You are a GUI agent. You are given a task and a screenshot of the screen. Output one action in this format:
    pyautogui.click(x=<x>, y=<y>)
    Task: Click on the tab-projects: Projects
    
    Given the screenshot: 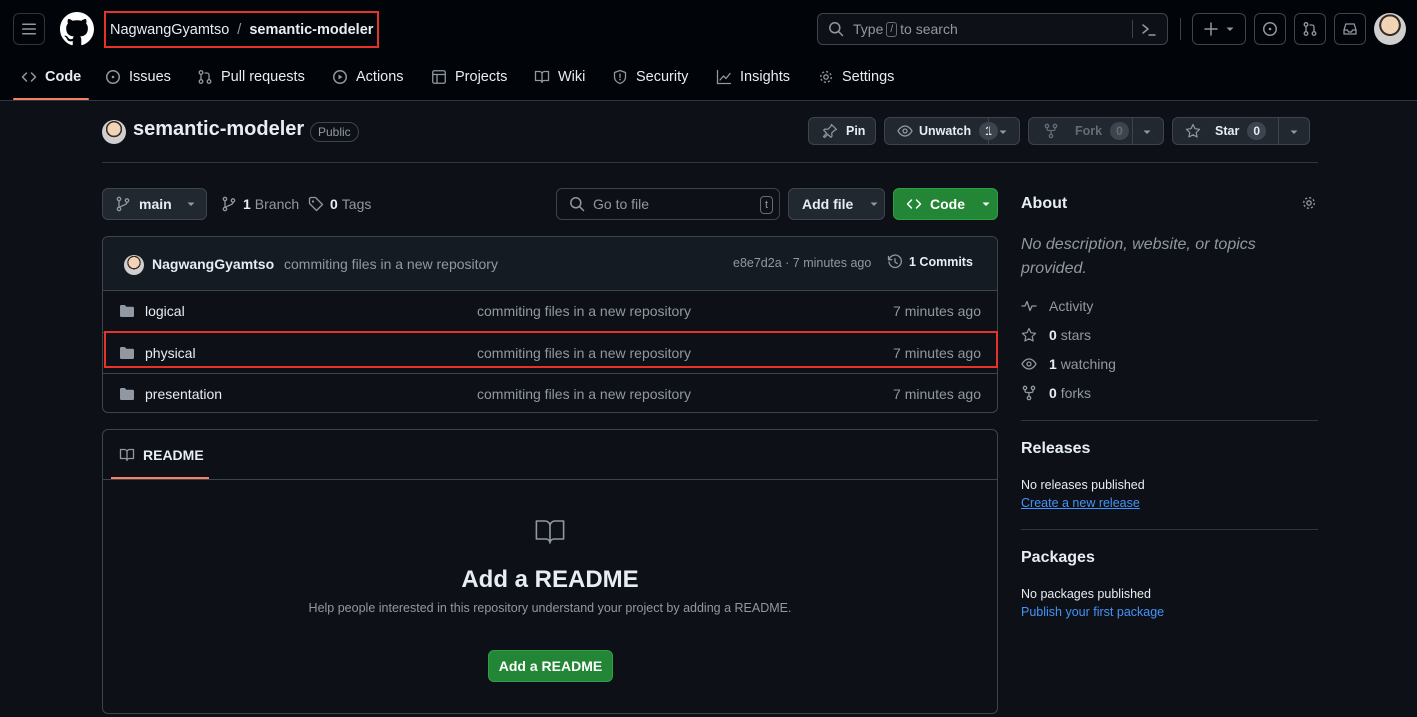 What is the action you would take?
    pyautogui.click(x=469, y=77)
    